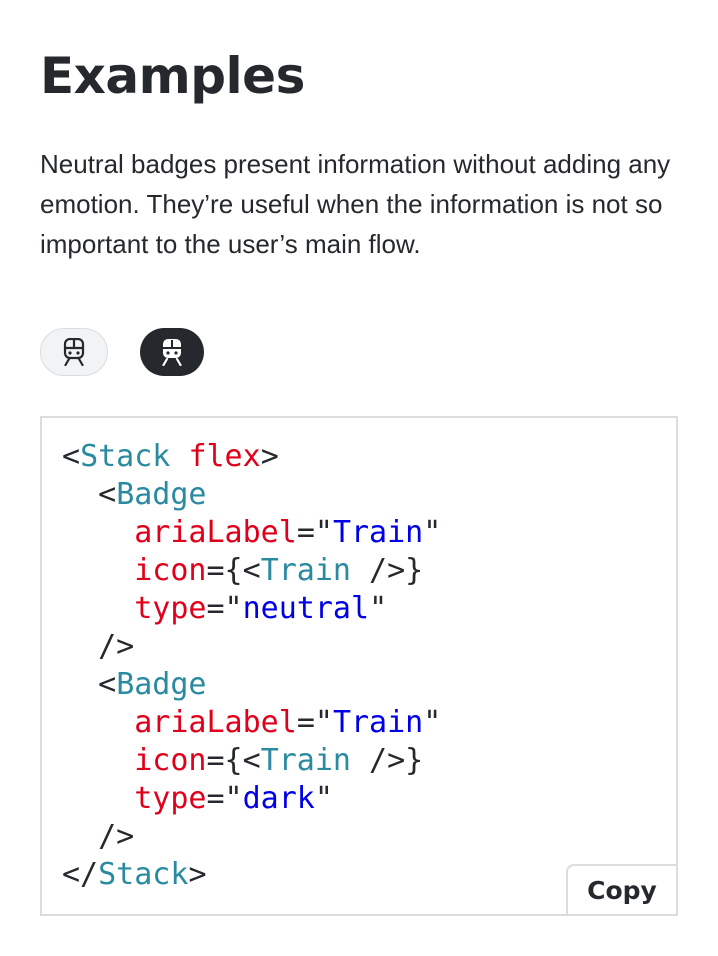 Image resolution: width=718 pixels, height=956 pixels. What do you see at coordinates (224, 456) in the screenshot?
I see `code-attr-token: flex` at bounding box center [224, 456].